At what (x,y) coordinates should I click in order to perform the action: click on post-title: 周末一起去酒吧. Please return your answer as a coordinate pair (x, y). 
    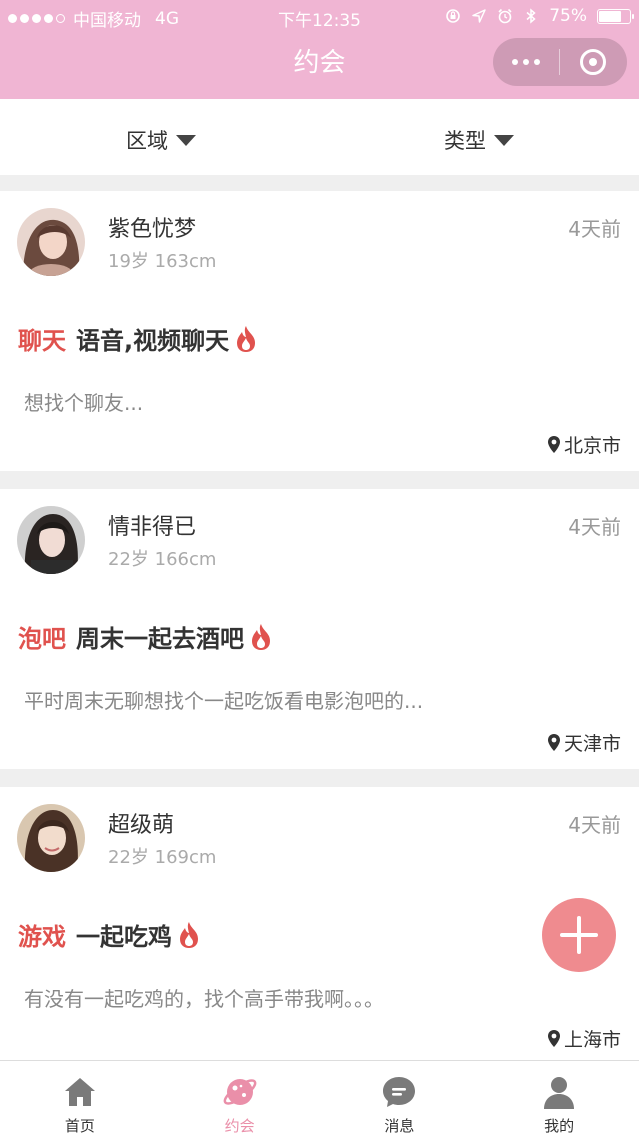
    Looking at the image, I should click on (160, 639).